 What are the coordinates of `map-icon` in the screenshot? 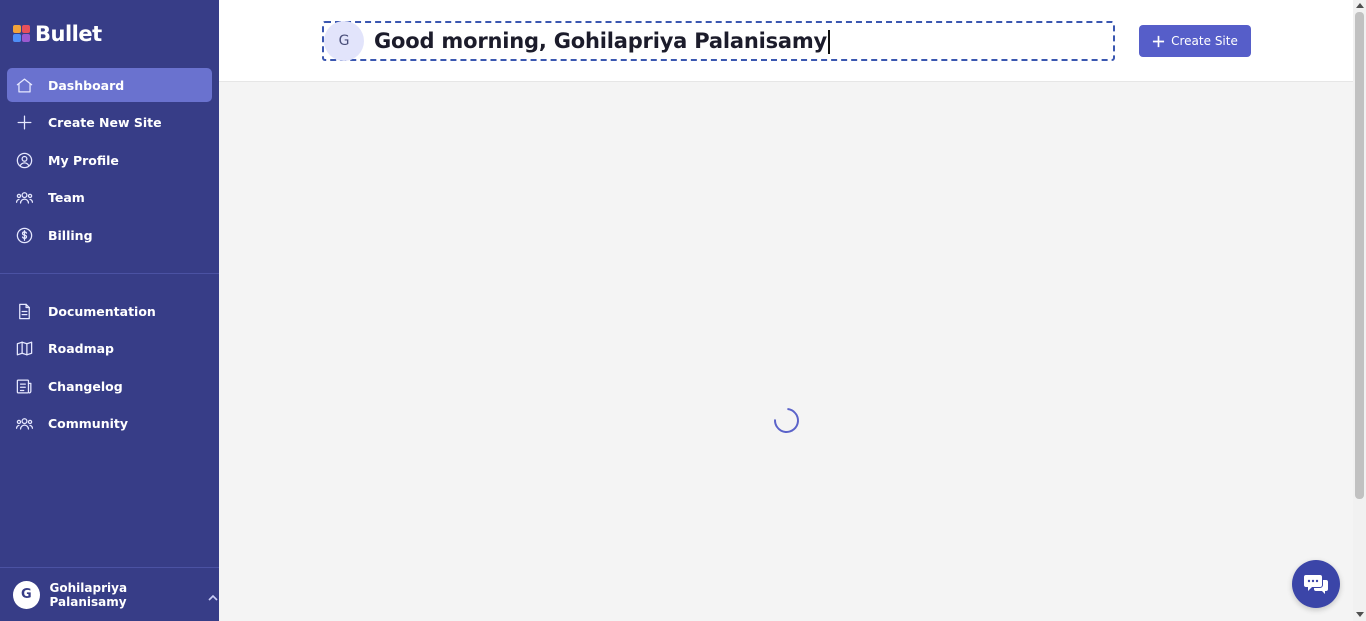 It's located at (24, 348).